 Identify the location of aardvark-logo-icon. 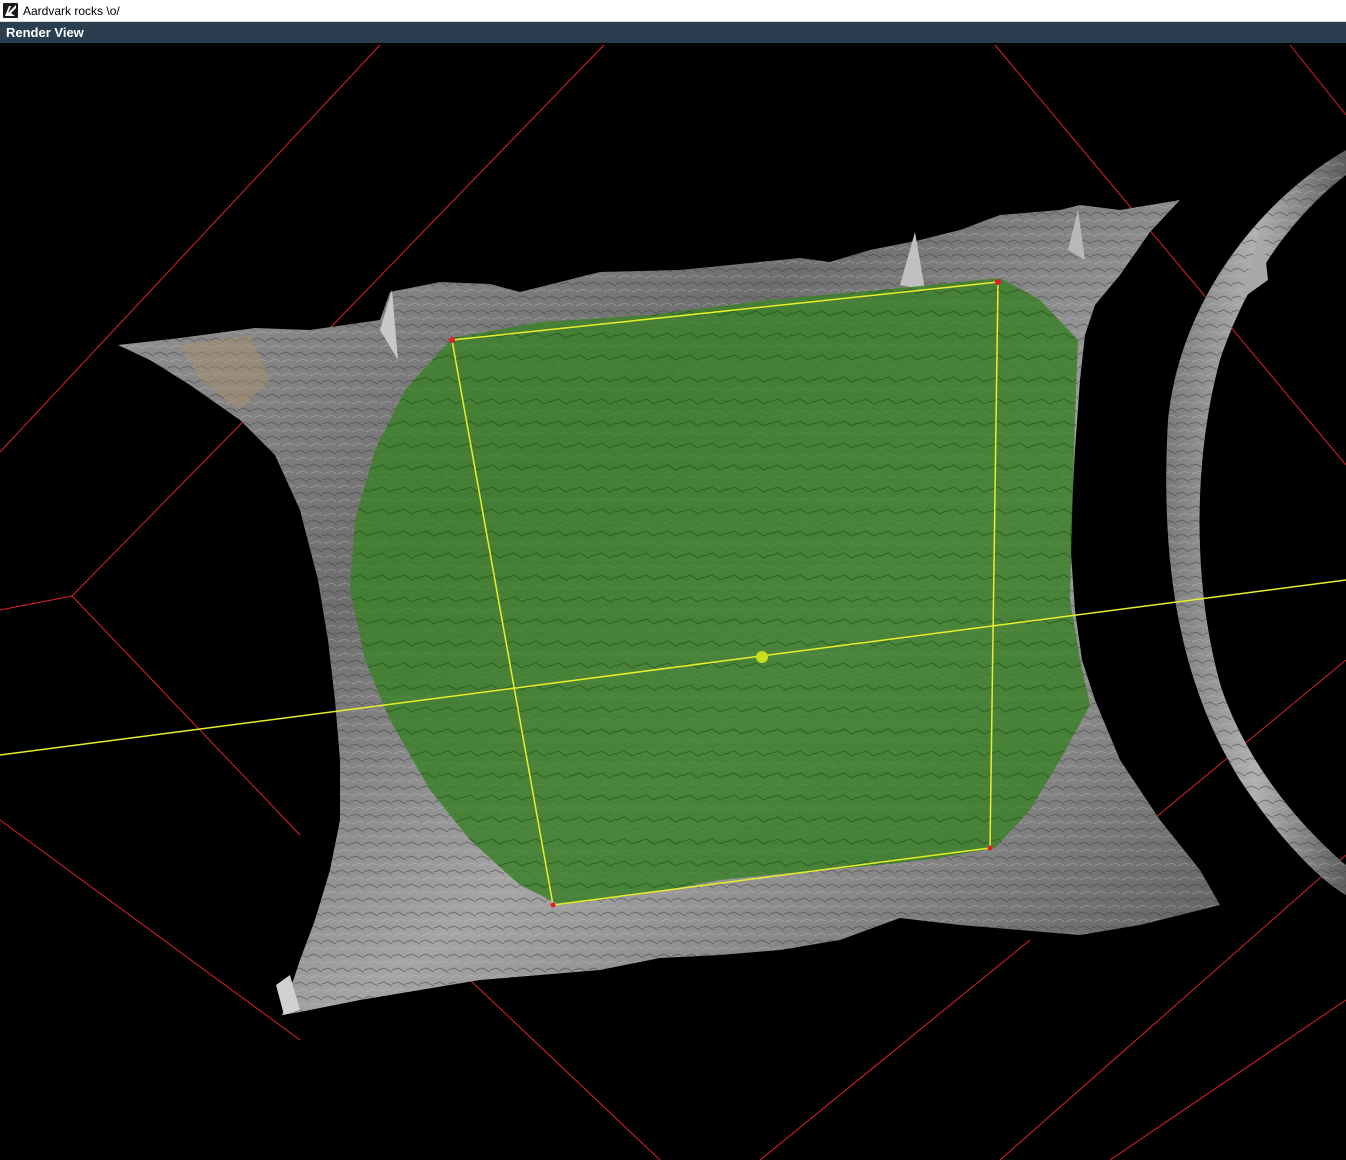
(10, 10).